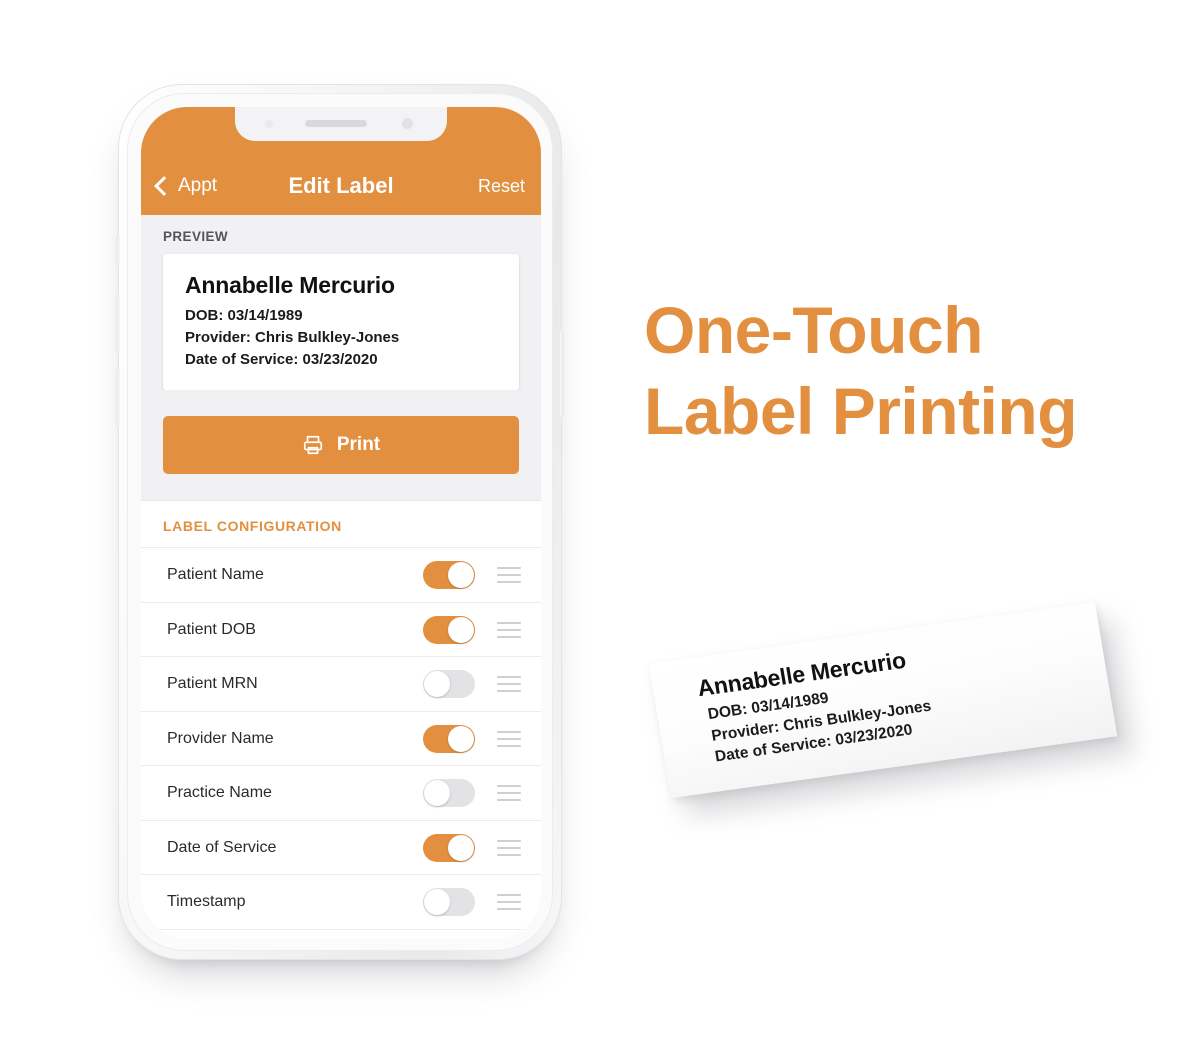 This screenshot has height=1040, width=1200. What do you see at coordinates (219, 792) in the screenshot?
I see `config-row-label: Practice Name` at bounding box center [219, 792].